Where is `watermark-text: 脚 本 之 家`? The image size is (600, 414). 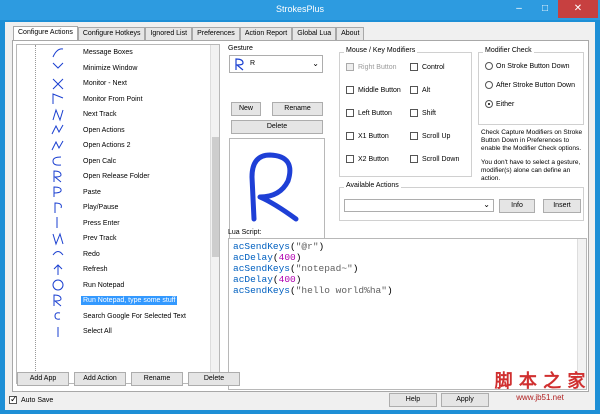
watermark-text: 脚 本 之 家 is located at coordinates (540, 381).